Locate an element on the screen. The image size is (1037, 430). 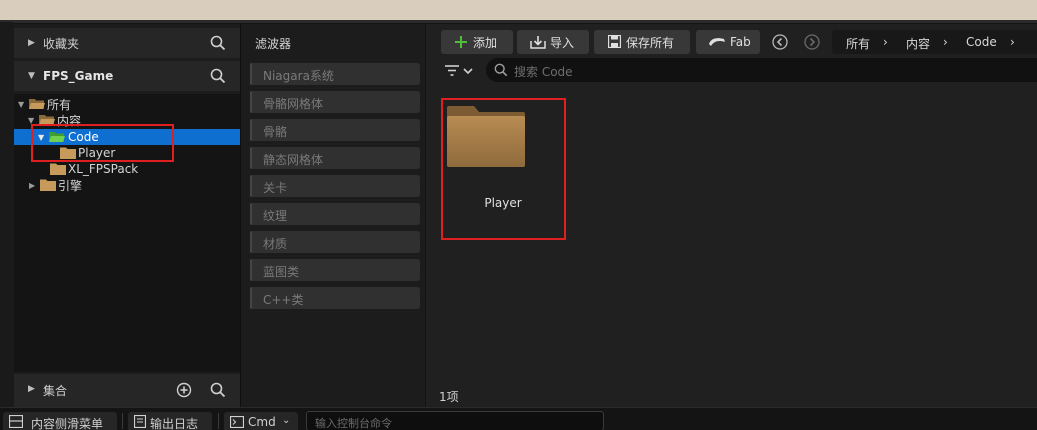
filter-cpp-class: C++类 is located at coordinates (335, 298).